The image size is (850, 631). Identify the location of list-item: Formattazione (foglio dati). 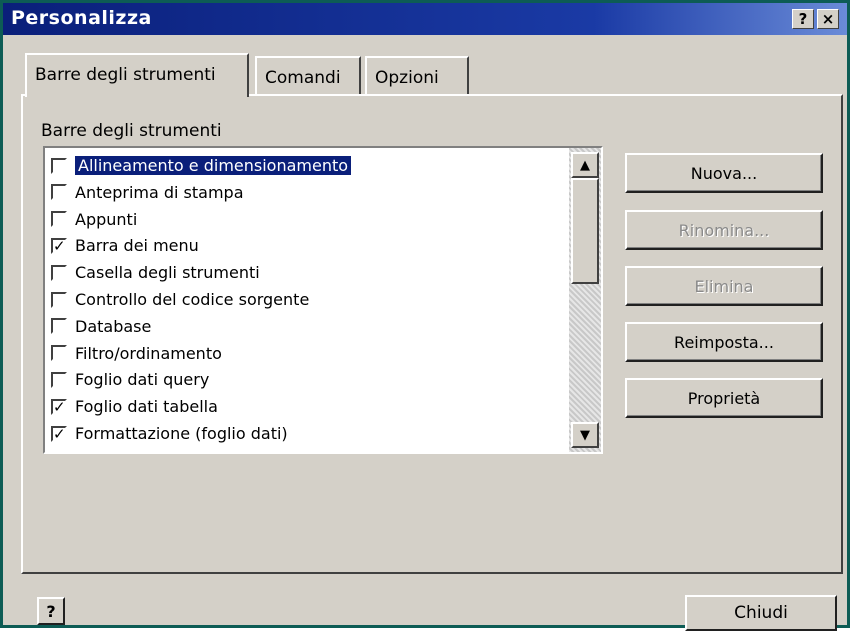
(307, 433).